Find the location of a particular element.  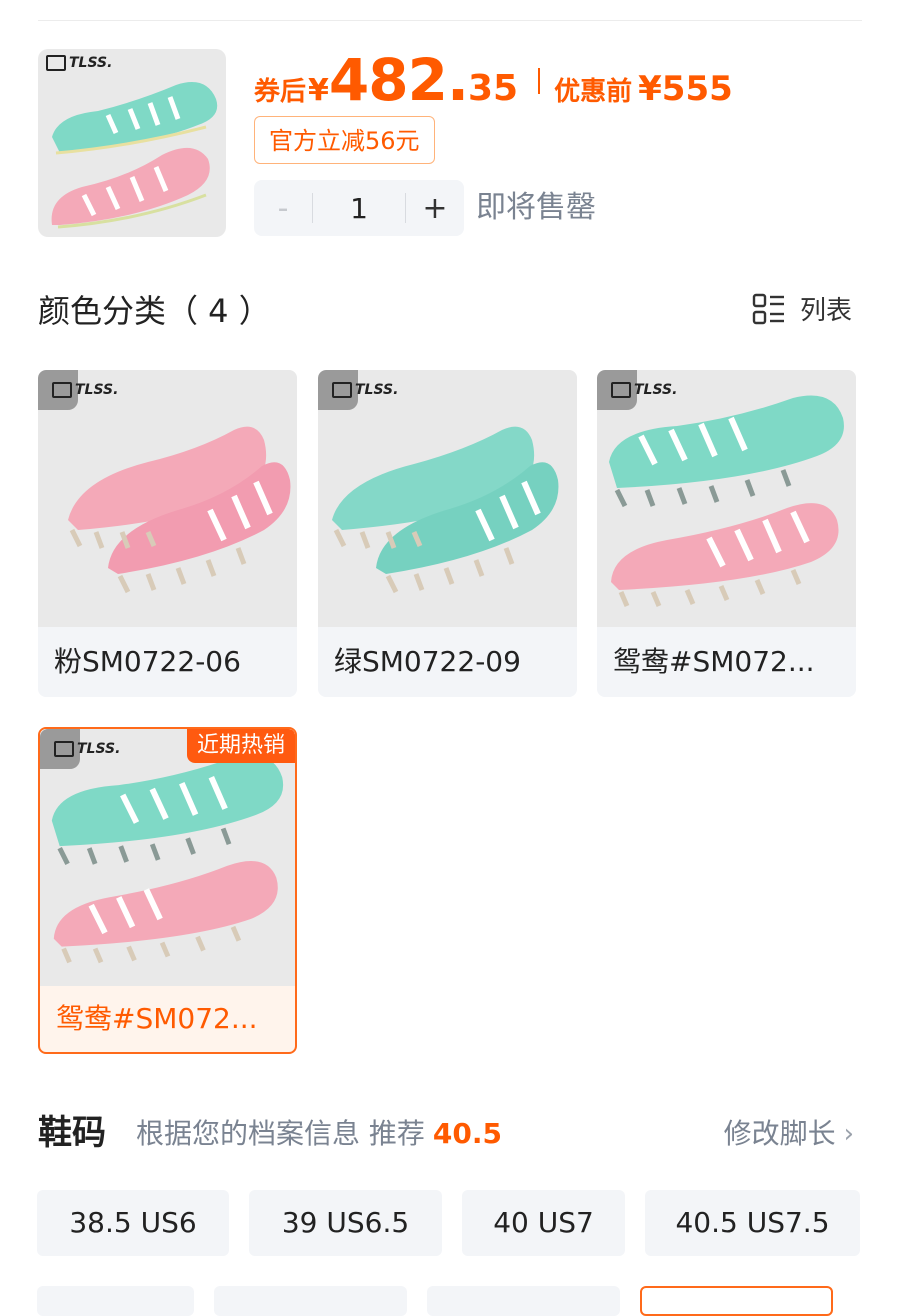

decrement-button: - is located at coordinates (283, 208).